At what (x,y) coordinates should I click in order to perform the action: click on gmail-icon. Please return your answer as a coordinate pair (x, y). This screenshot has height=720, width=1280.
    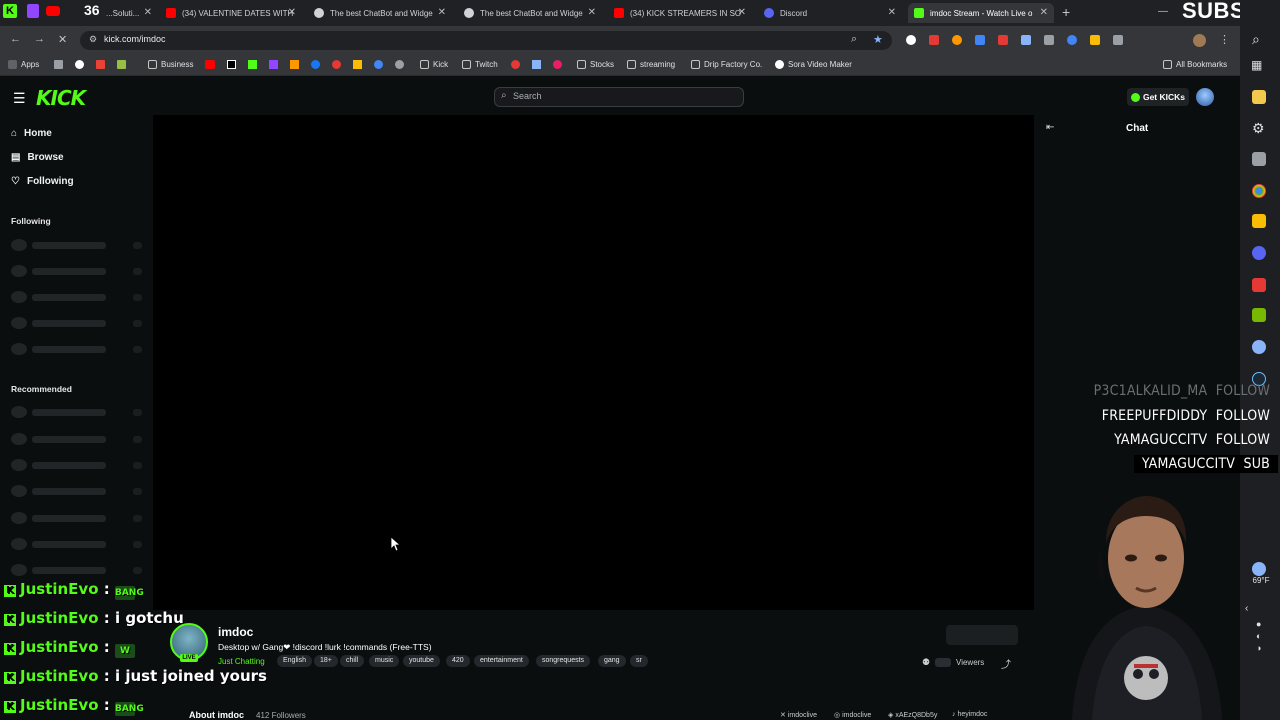
    Looking at the image, I should click on (100, 64).